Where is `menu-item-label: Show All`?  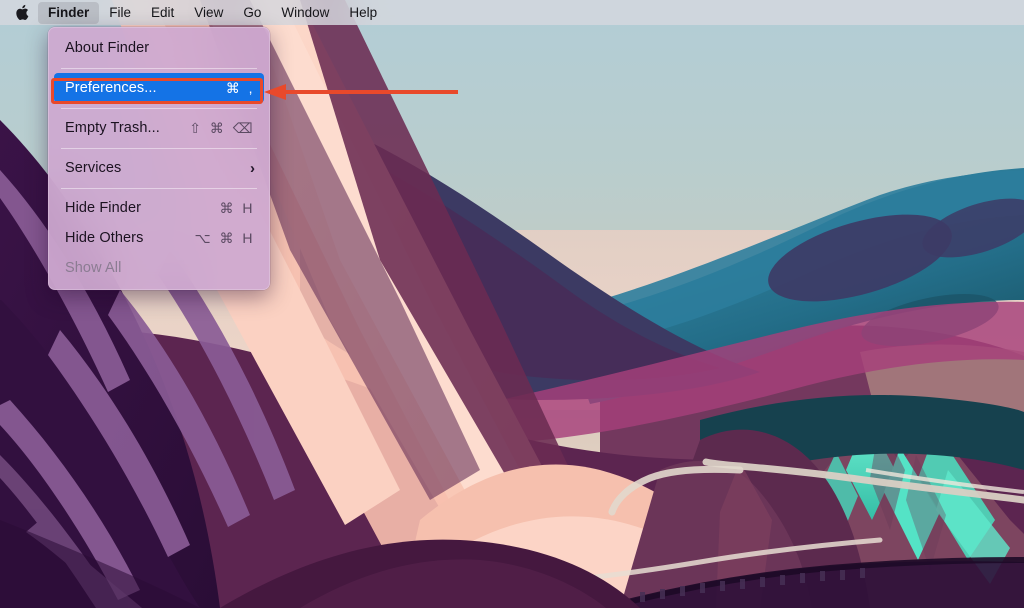
menu-item-label: Show All is located at coordinates (93, 268).